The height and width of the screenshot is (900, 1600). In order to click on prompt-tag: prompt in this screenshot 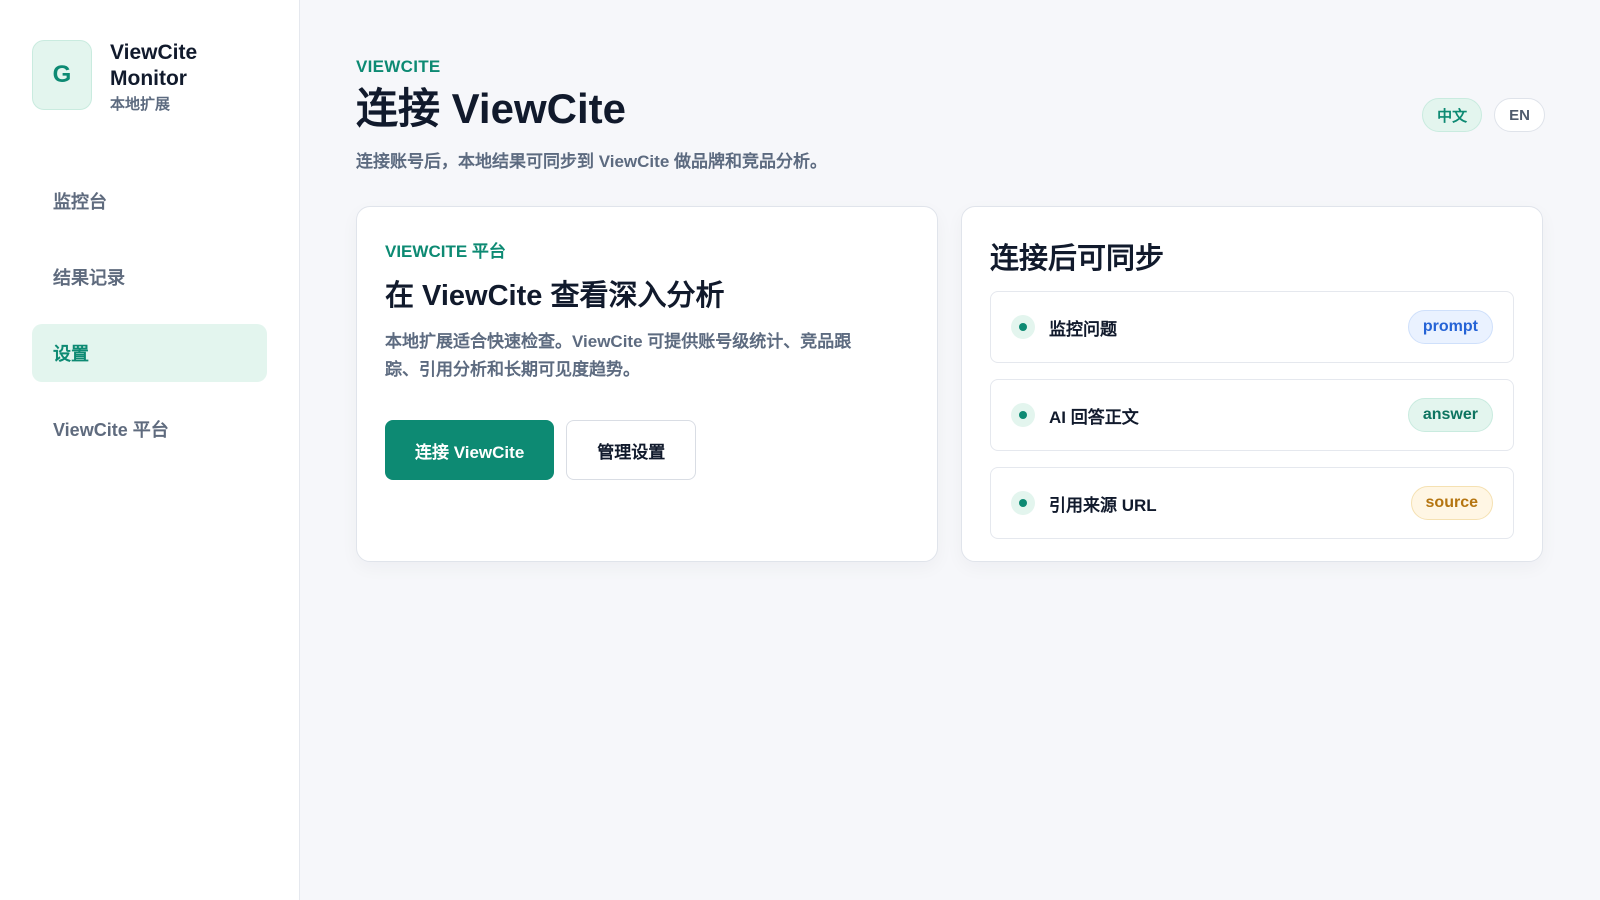, I will do `click(1450, 327)`.